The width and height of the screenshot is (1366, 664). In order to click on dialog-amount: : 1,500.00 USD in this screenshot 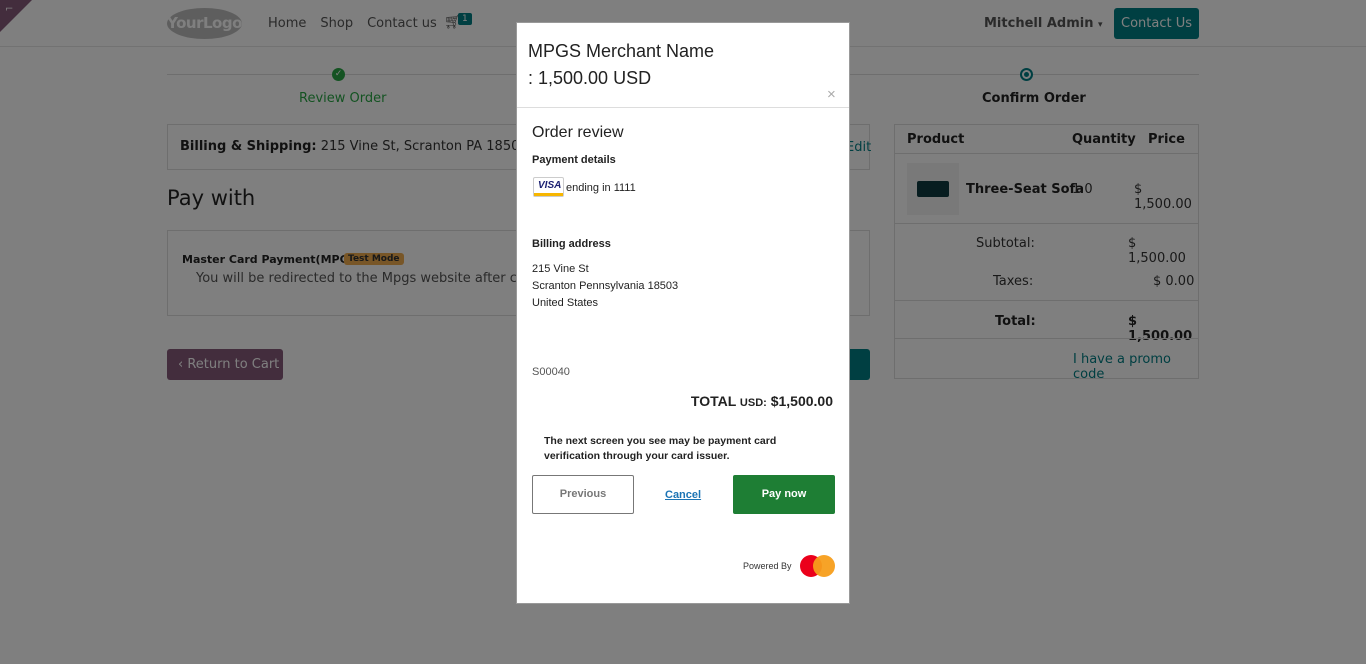, I will do `click(590, 78)`.